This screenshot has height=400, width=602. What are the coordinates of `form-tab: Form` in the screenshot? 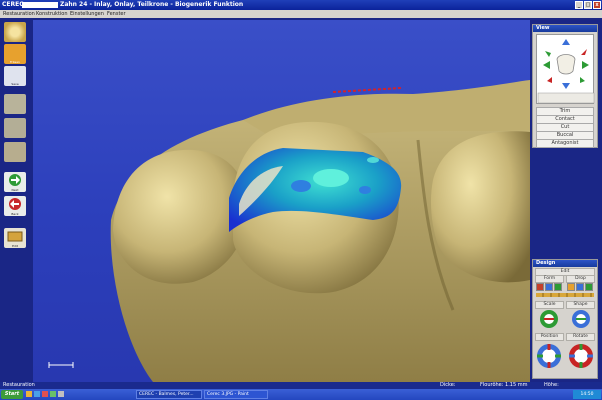 It's located at (549, 279).